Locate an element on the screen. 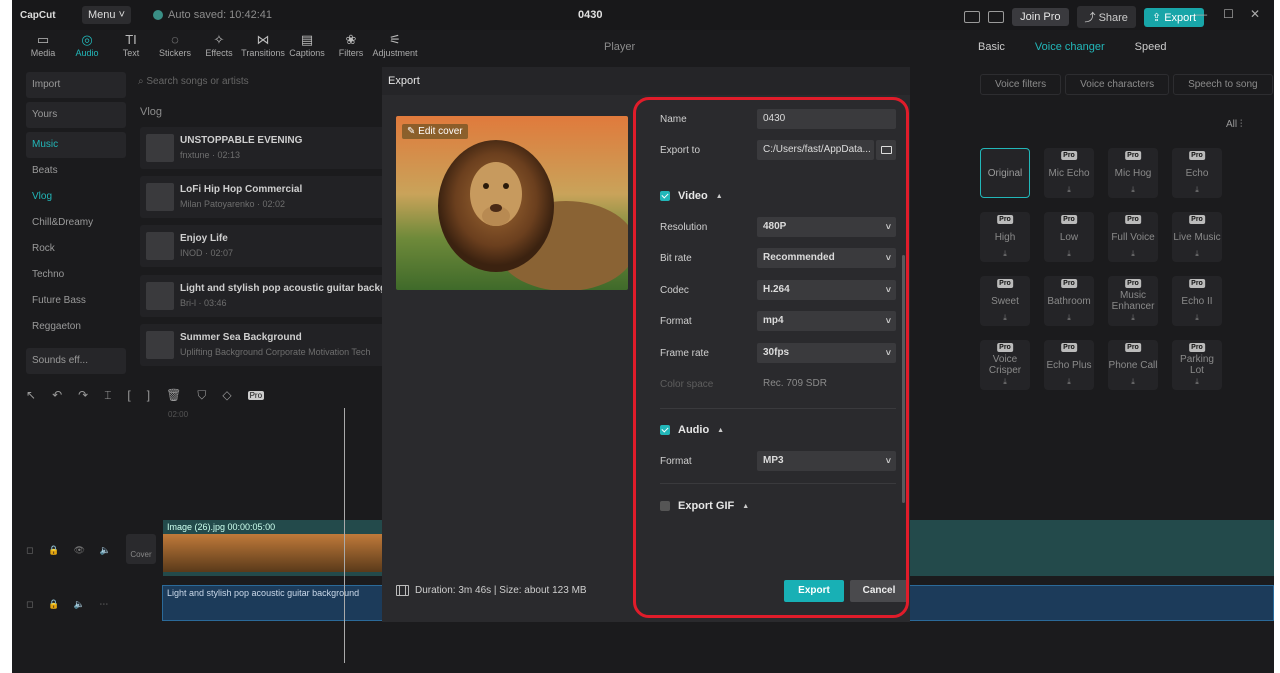 The image size is (1280, 673). tab-filters: ❀ Filters is located at coordinates (351, 45).